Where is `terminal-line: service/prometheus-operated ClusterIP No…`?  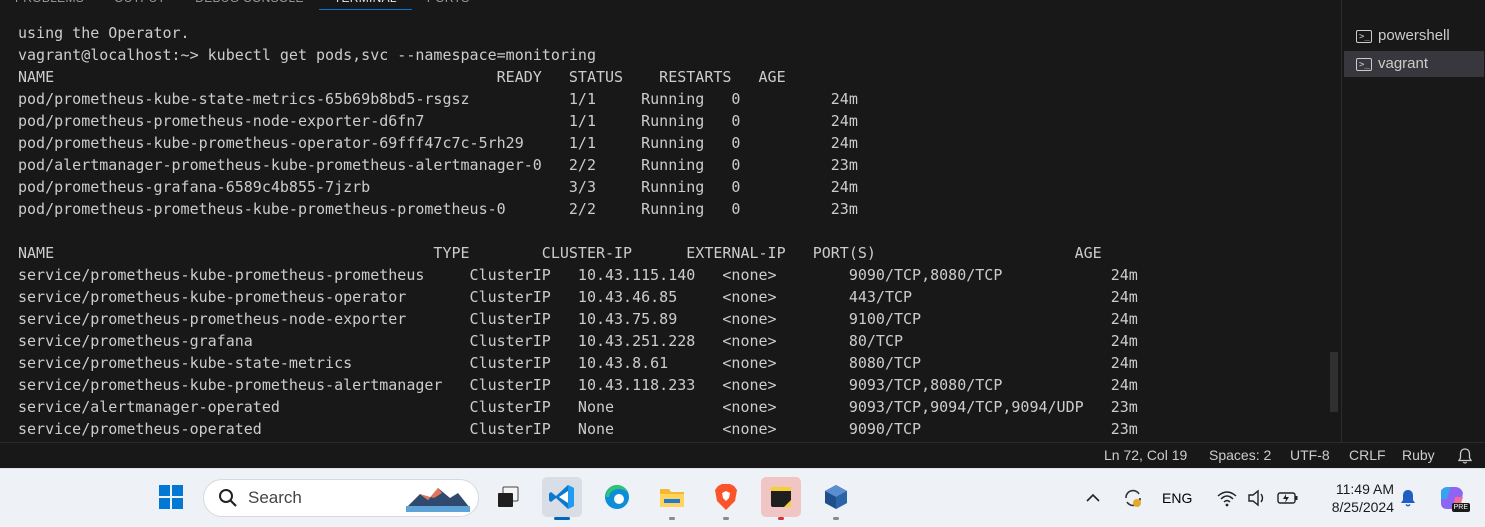 terminal-line: service/prometheus-operated ClusterIP No… is located at coordinates (578, 429).